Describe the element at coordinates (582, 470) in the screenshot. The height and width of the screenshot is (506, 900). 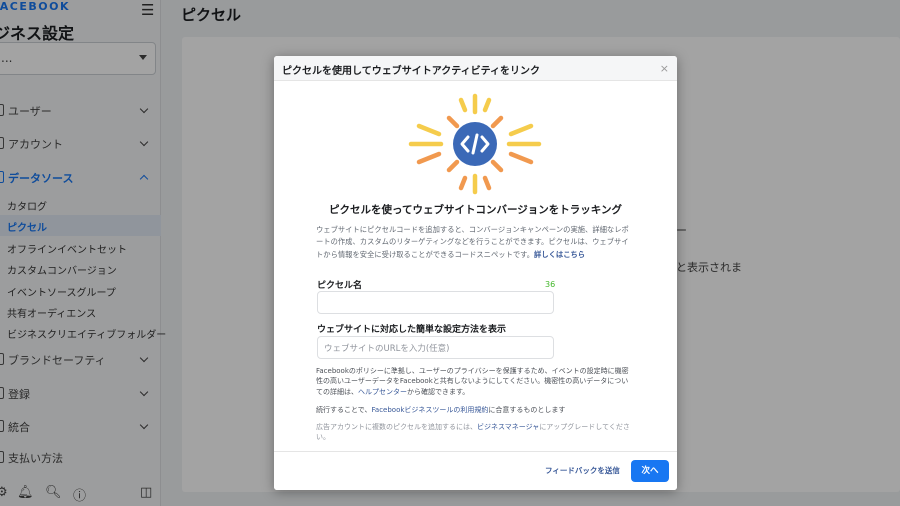
I see `send-feedback-link: フィードバックを送信` at that location.